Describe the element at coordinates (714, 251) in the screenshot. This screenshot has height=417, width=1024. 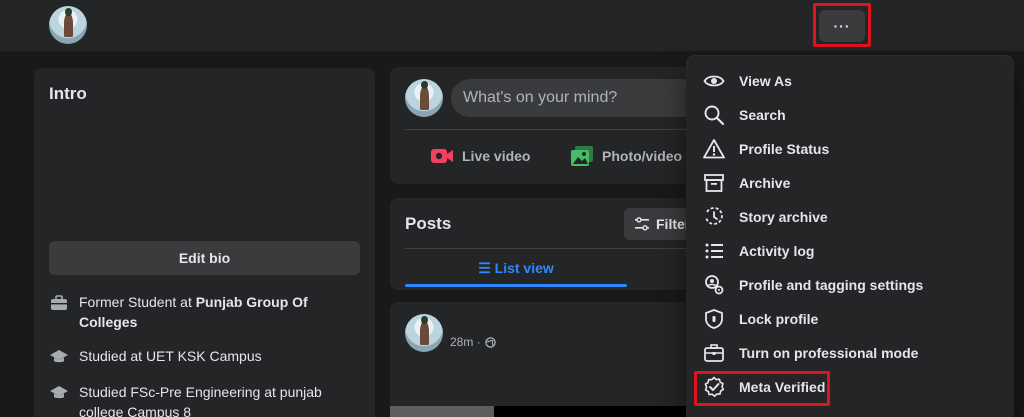
I see `list-icon` at that location.